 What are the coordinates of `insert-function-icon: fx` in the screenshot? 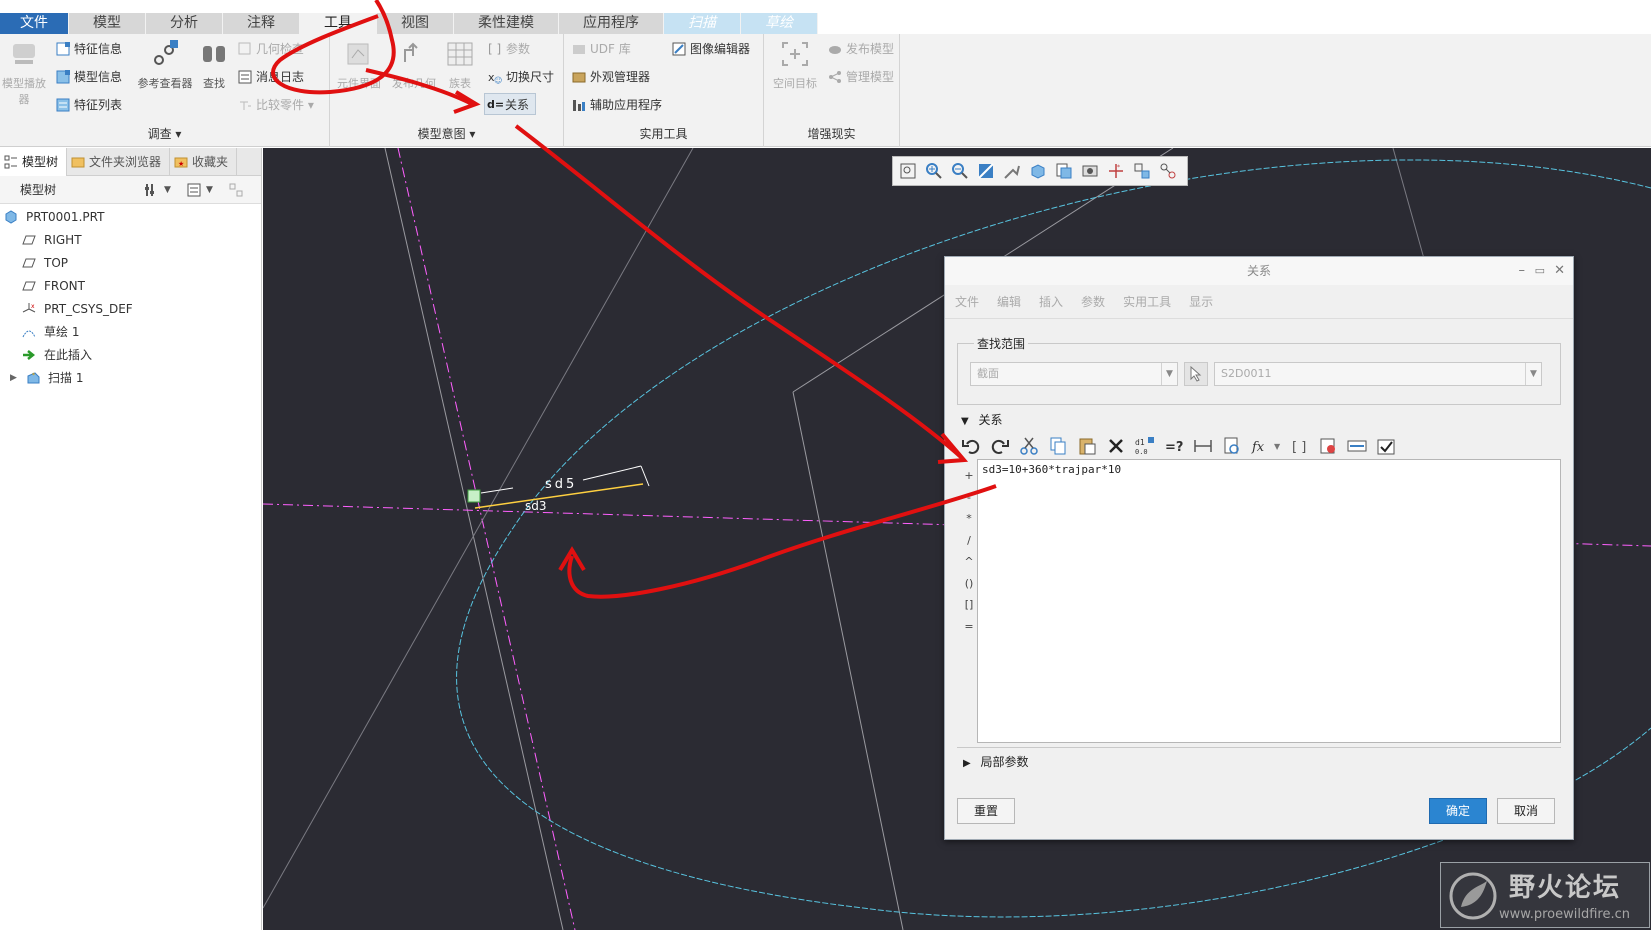 It's located at (1261, 446).